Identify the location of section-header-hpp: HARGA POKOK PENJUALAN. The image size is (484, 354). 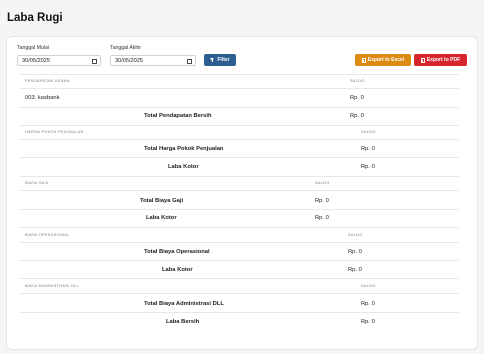
(54, 132).